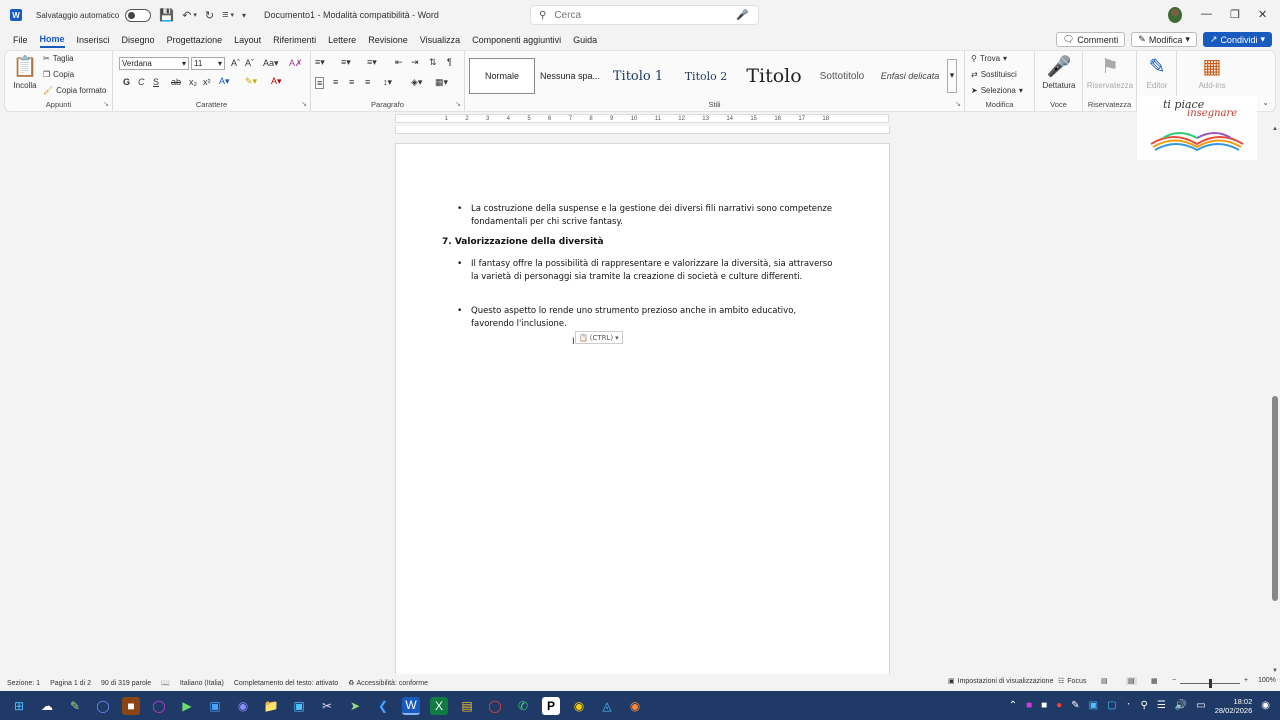 The width and height of the screenshot is (1280, 720). What do you see at coordinates (411, 705) in the screenshot?
I see `word-taskbar-icon: W` at bounding box center [411, 705].